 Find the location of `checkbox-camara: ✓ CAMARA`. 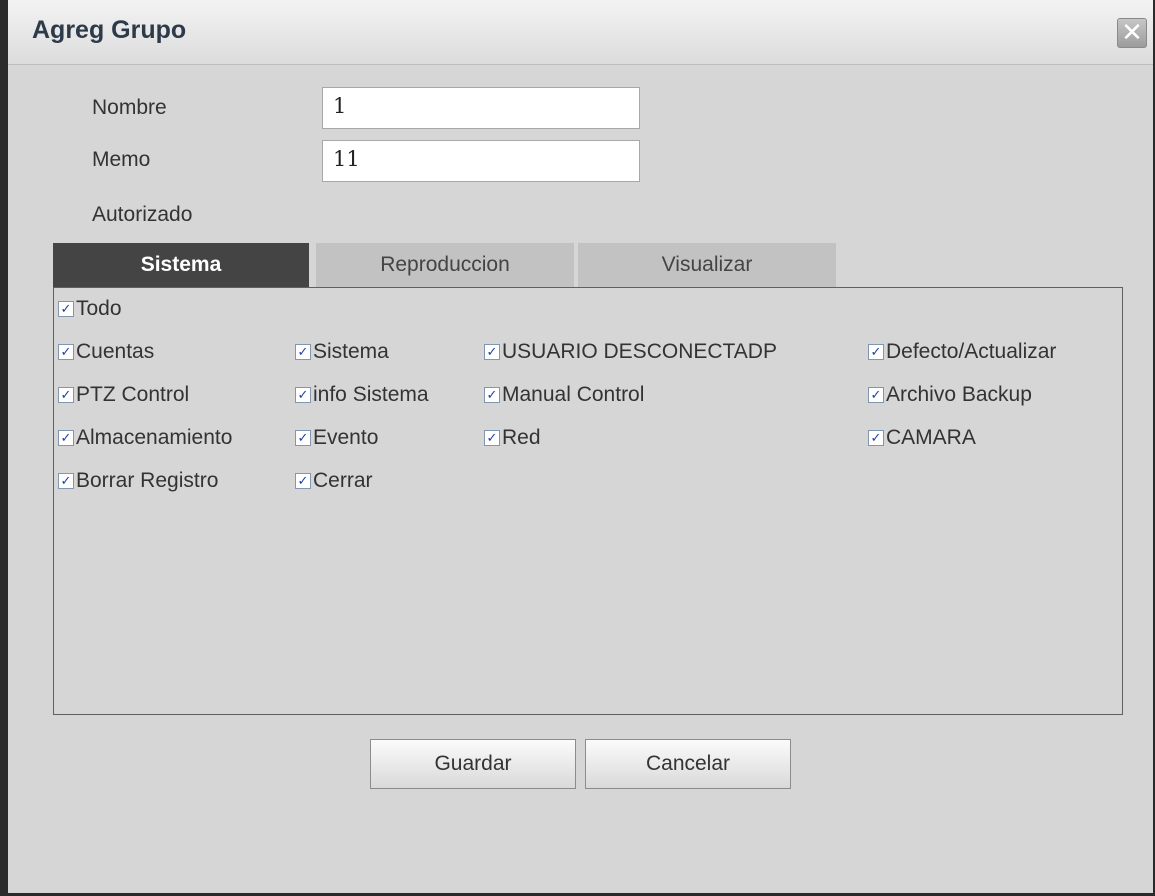

checkbox-camara: ✓ CAMARA is located at coordinates (922, 438).